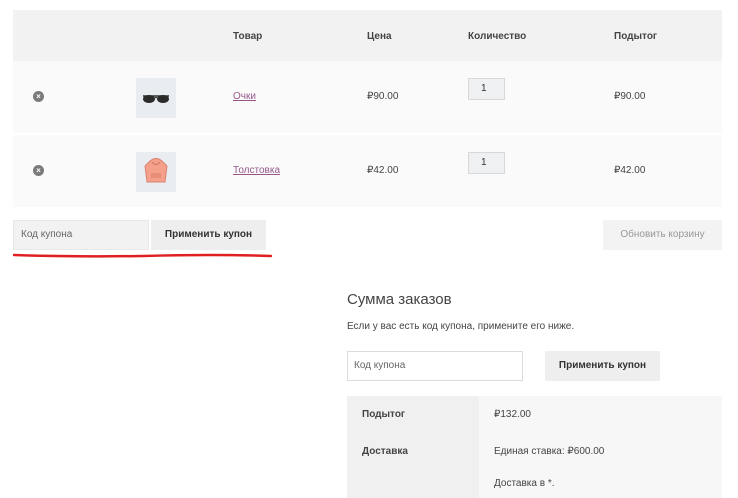 The image size is (738, 498). I want to click on totals-apply-coupon-button: Применить купон, so click(602, 366).